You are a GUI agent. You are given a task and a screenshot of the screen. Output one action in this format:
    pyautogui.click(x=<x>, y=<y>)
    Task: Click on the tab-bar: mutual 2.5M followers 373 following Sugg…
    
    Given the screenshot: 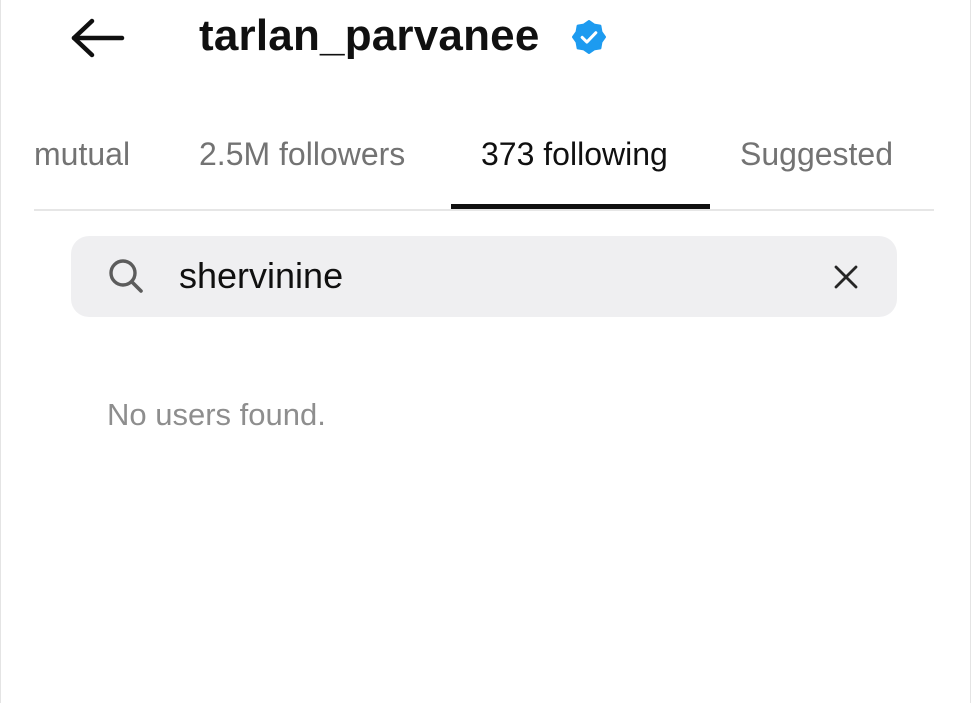 What is the action you would take?
    pyautogui.click(x=484, y=164)
    